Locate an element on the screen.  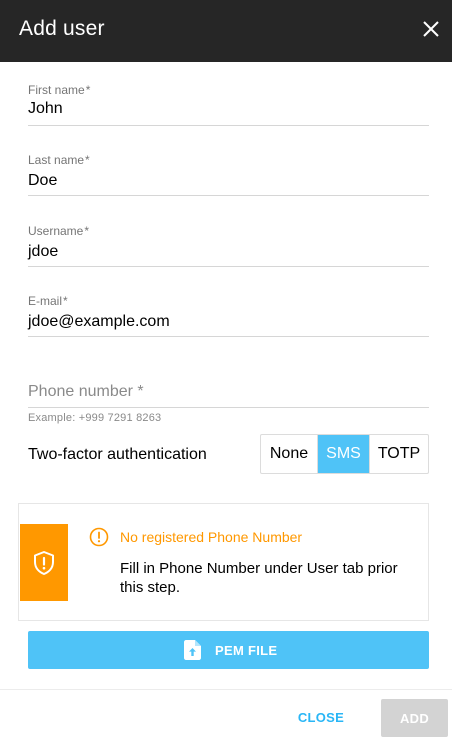
username-label: Username* is located at coordinates (59, 231).